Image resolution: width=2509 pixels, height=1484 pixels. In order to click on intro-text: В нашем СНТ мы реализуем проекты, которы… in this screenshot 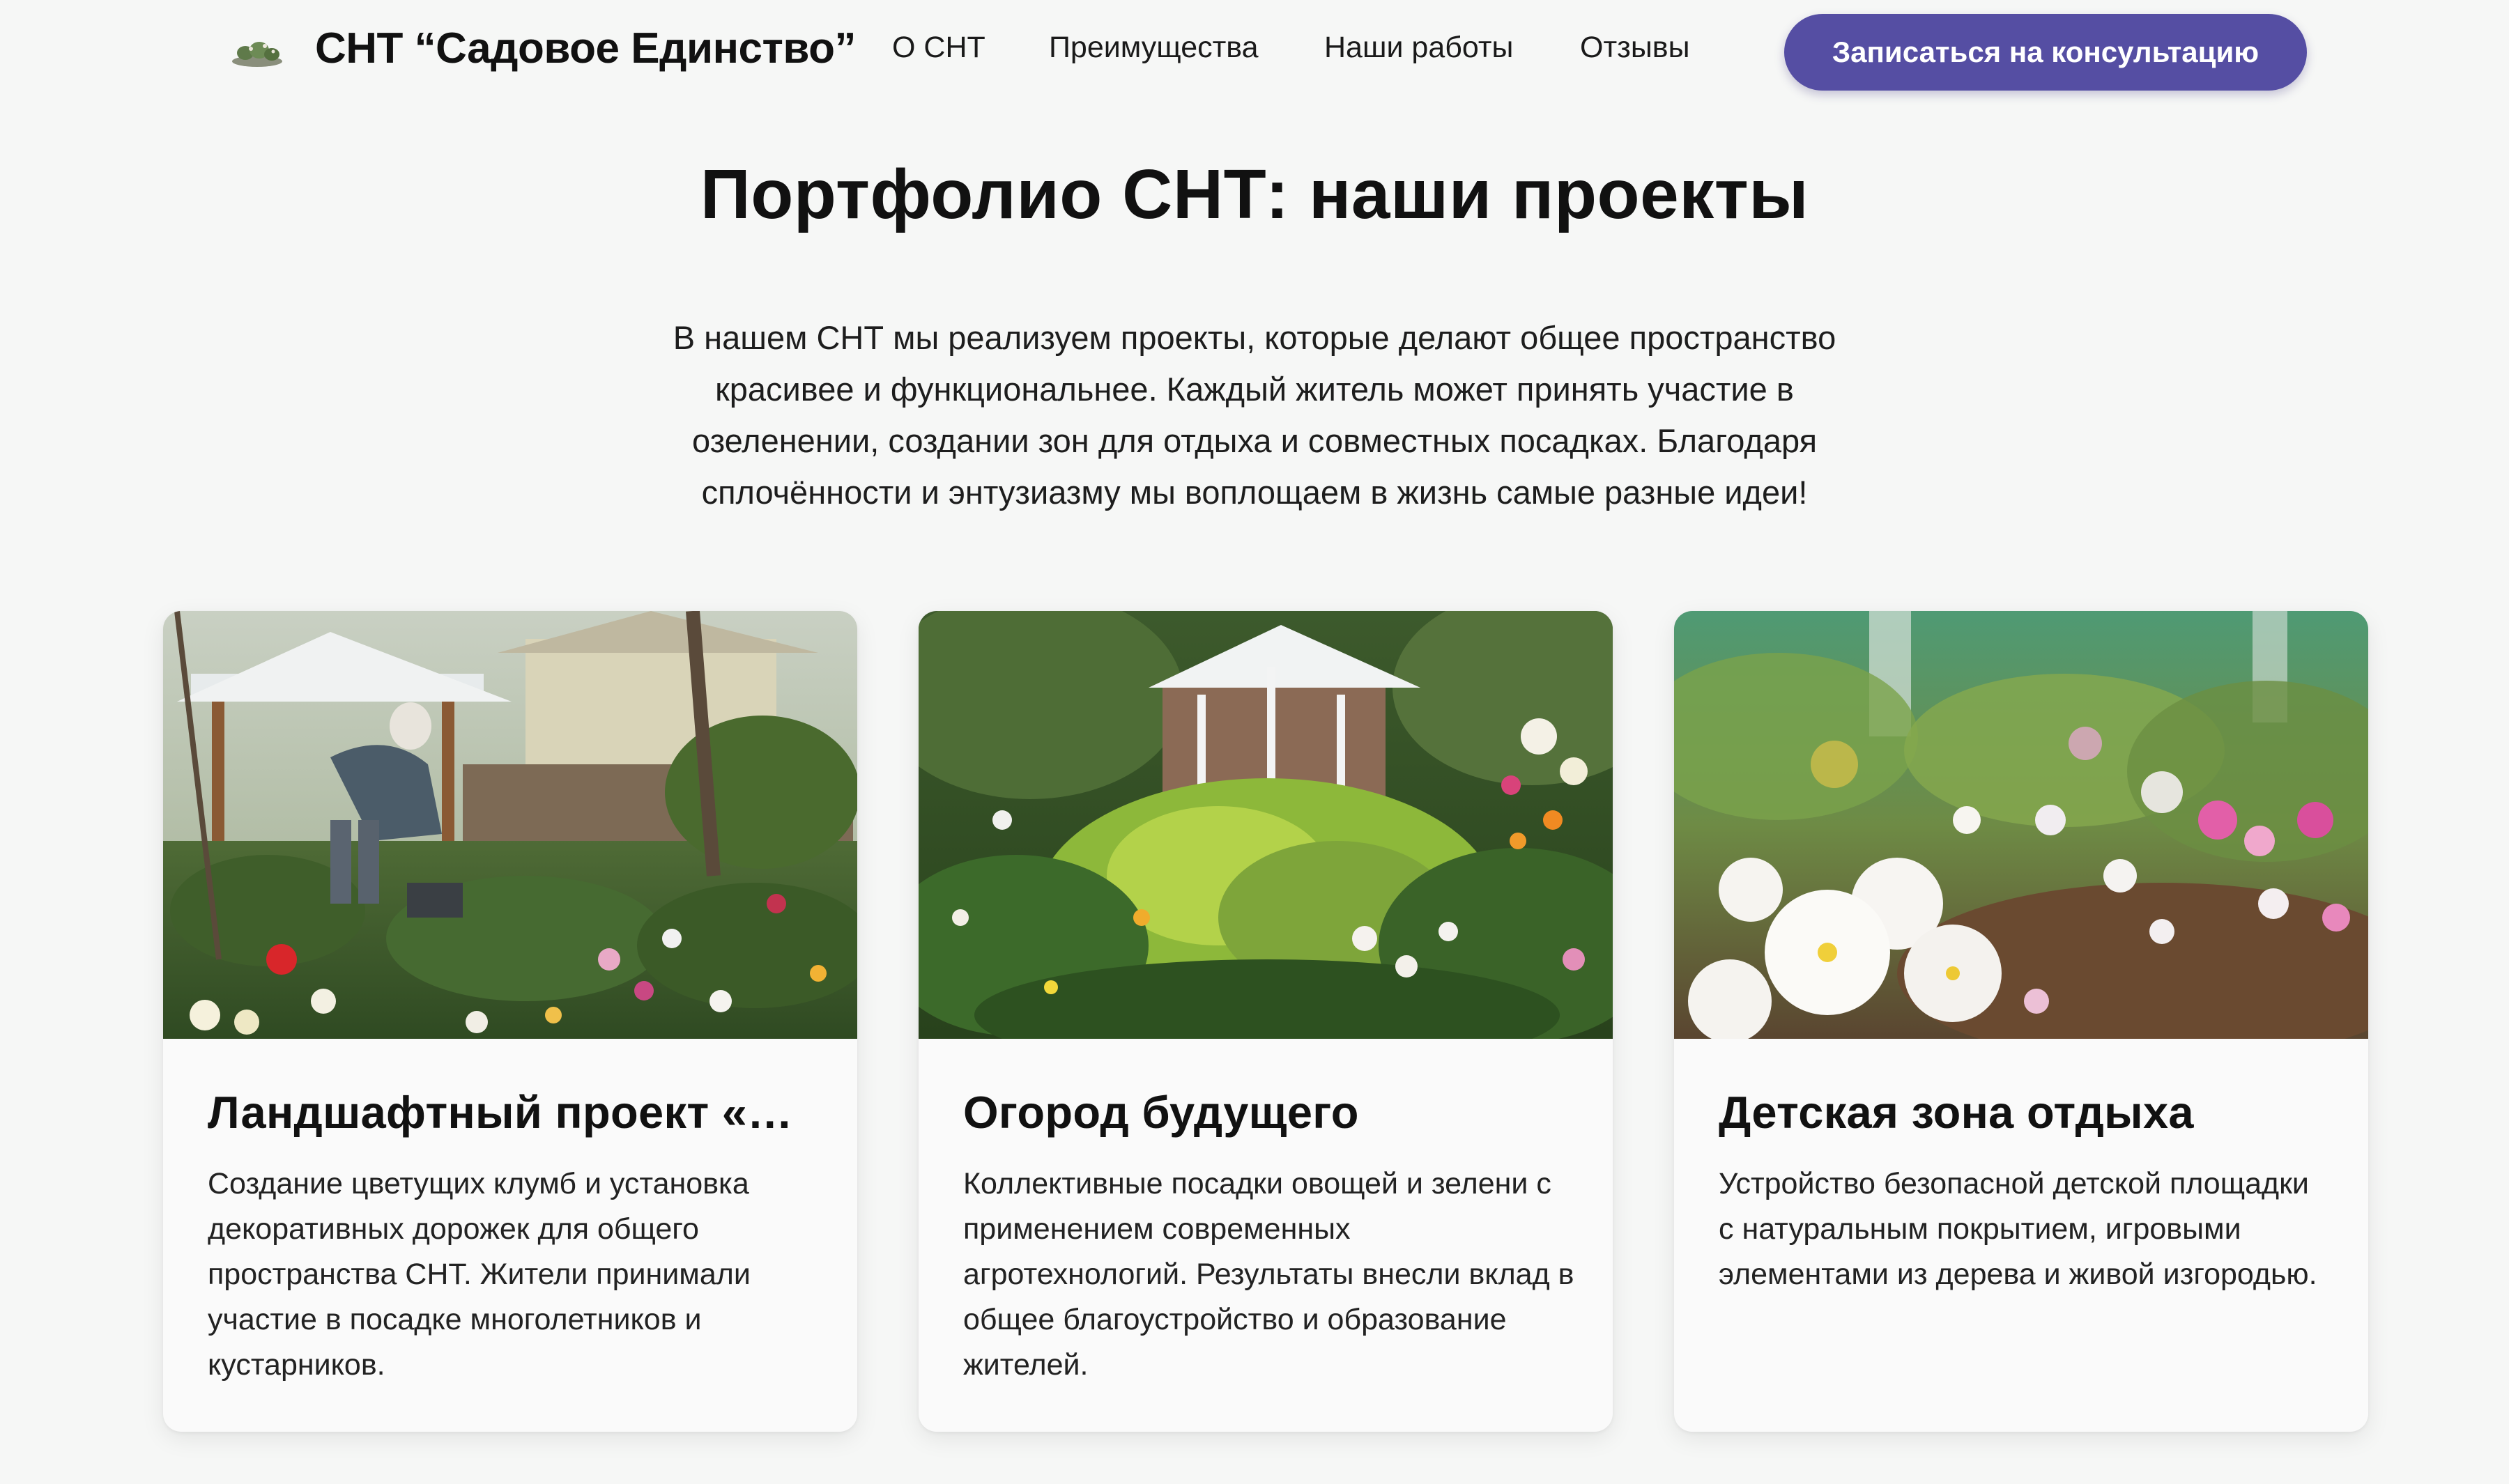, I will do `click(1254, 415)`.